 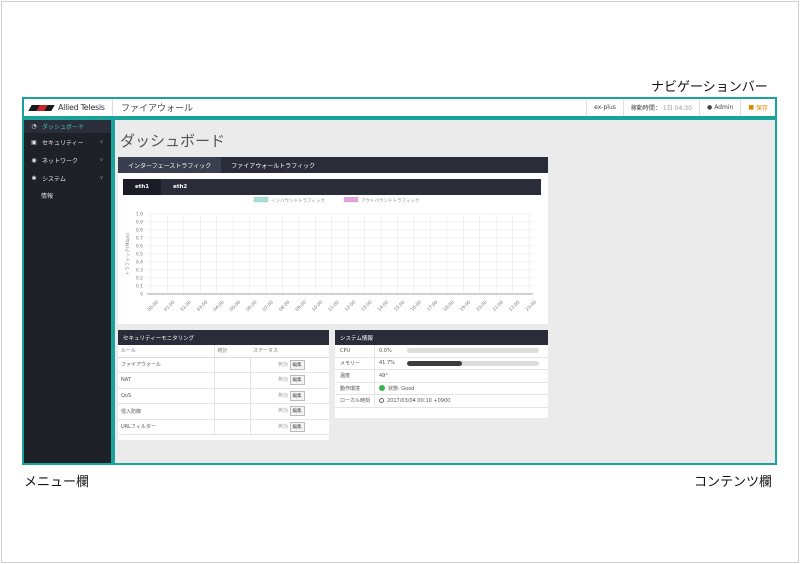 What do you see at coordinates (733, 482) in the screenshot?
I see `content-callout: コンテンツ欄` at bounding box center [733, 482].